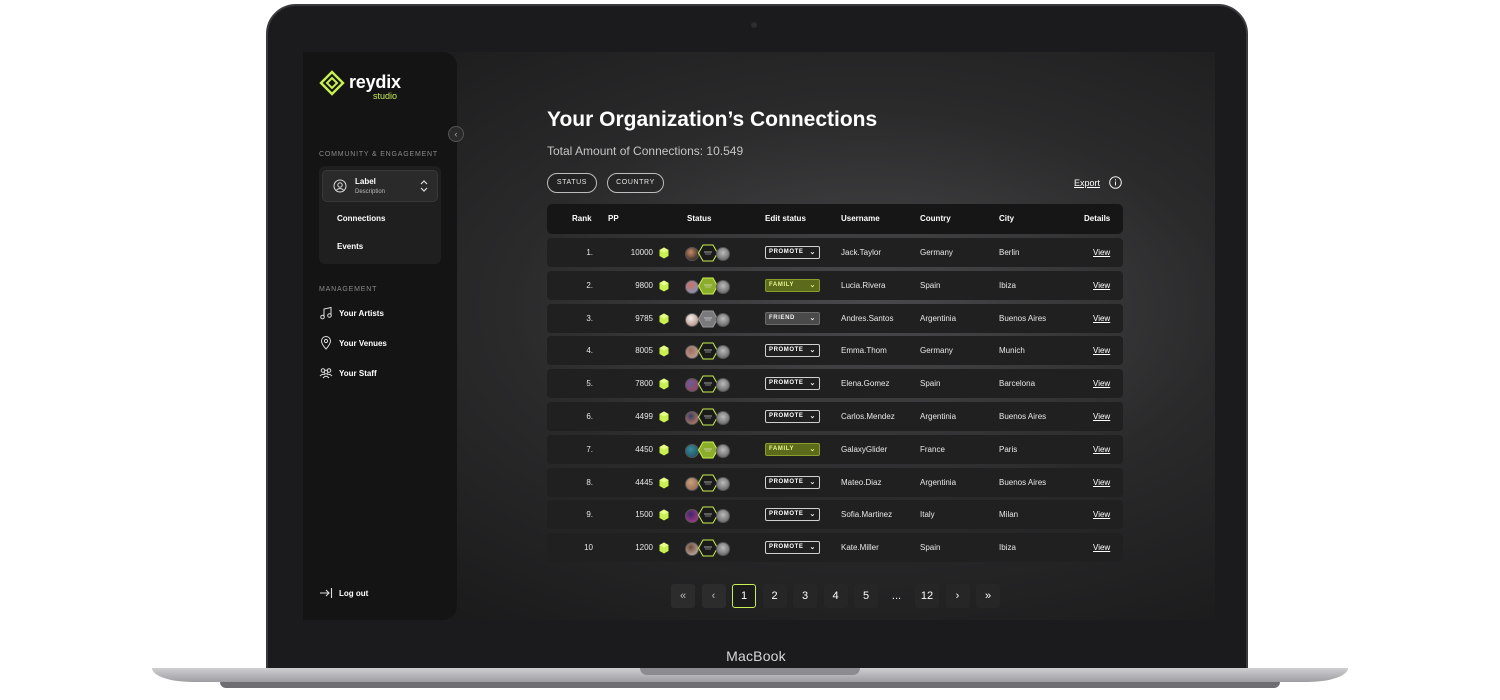 The height and width of the screenshot is (700, 1500). What do you see at coordinates (1006, 218) in the screenshot?
I see `th-city: City` at bounding box center [1006, 218].